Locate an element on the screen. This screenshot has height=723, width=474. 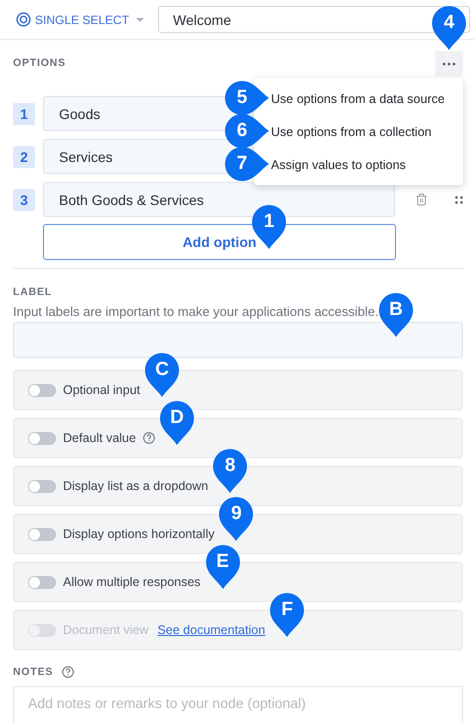
help-text: Input labels are important to make your applications accessible. is located at coordinates (196, 311).